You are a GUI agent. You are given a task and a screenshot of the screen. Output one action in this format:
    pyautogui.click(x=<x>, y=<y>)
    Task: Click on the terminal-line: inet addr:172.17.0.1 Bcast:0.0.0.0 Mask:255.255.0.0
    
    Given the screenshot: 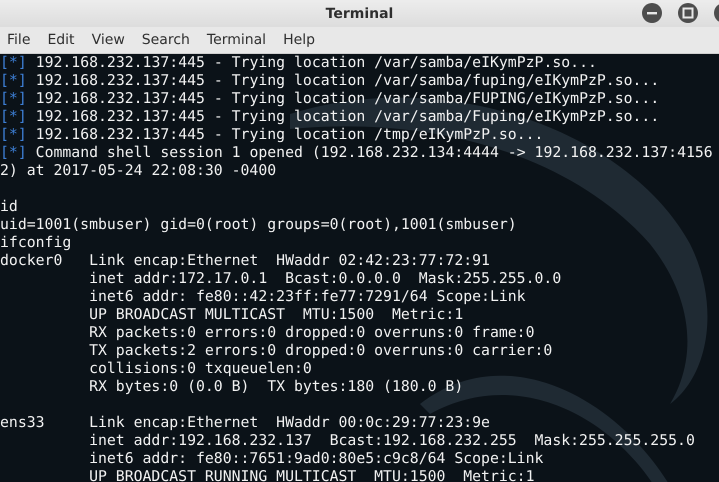 What is the action you would take?
    pyautogui.click(x=325, y=279)
    